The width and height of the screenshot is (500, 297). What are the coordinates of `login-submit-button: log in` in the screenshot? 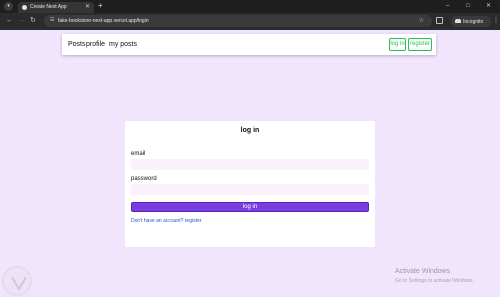 It's located at (250, 207).